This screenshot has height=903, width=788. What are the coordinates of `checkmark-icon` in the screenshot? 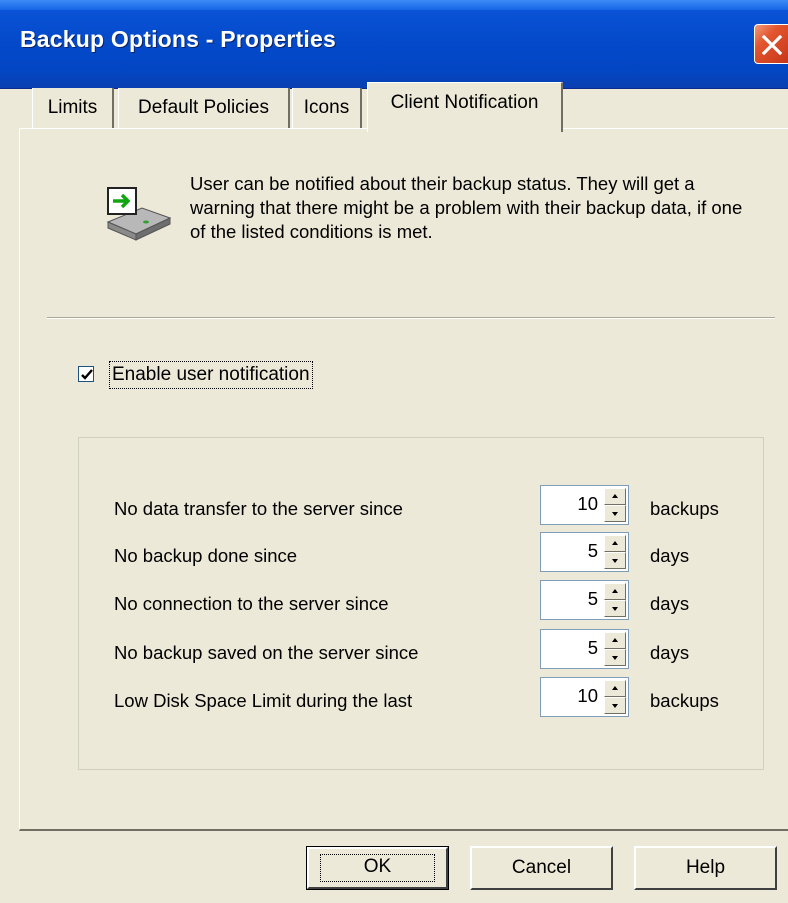 It's located at (87, 374).